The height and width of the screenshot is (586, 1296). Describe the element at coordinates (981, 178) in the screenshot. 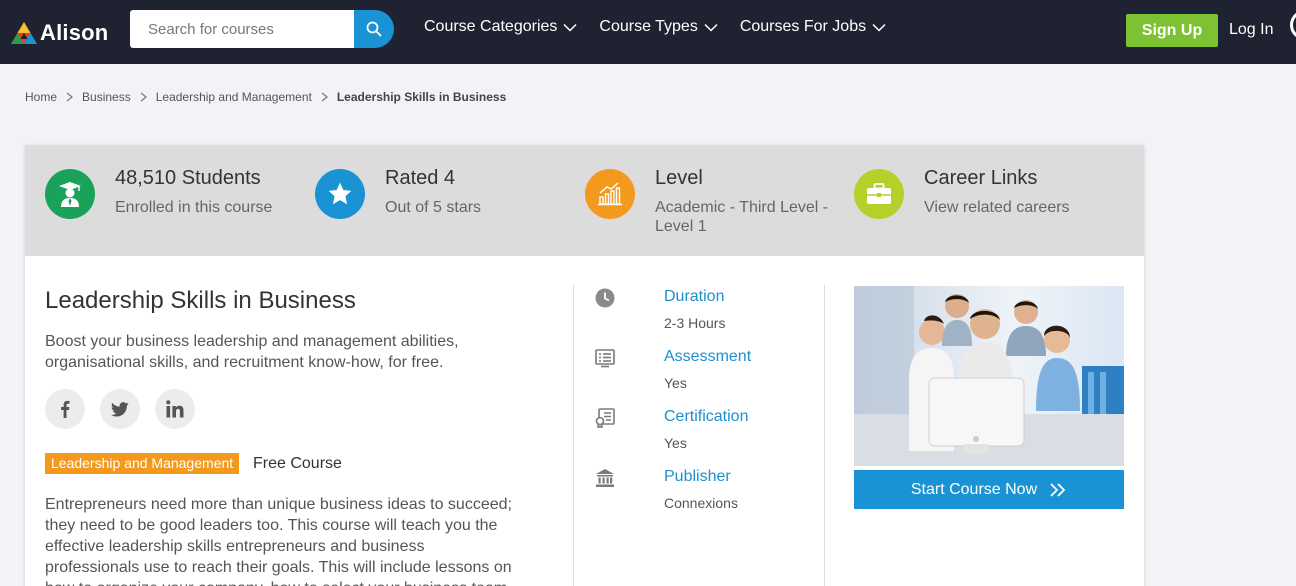

I see `stat-title: Career Links` at that location.